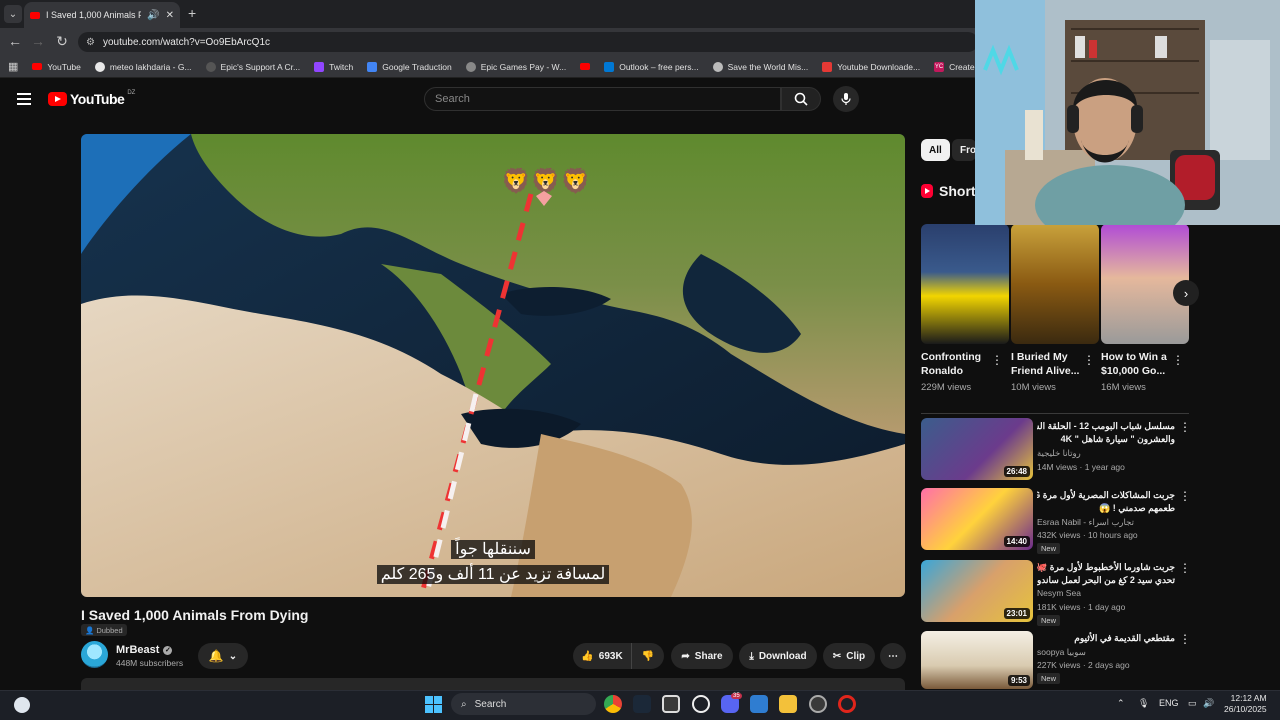  What do you see at coordinates (827, 66) in the screenshot?
I see `download-icon` at bounding box center [827, 66].